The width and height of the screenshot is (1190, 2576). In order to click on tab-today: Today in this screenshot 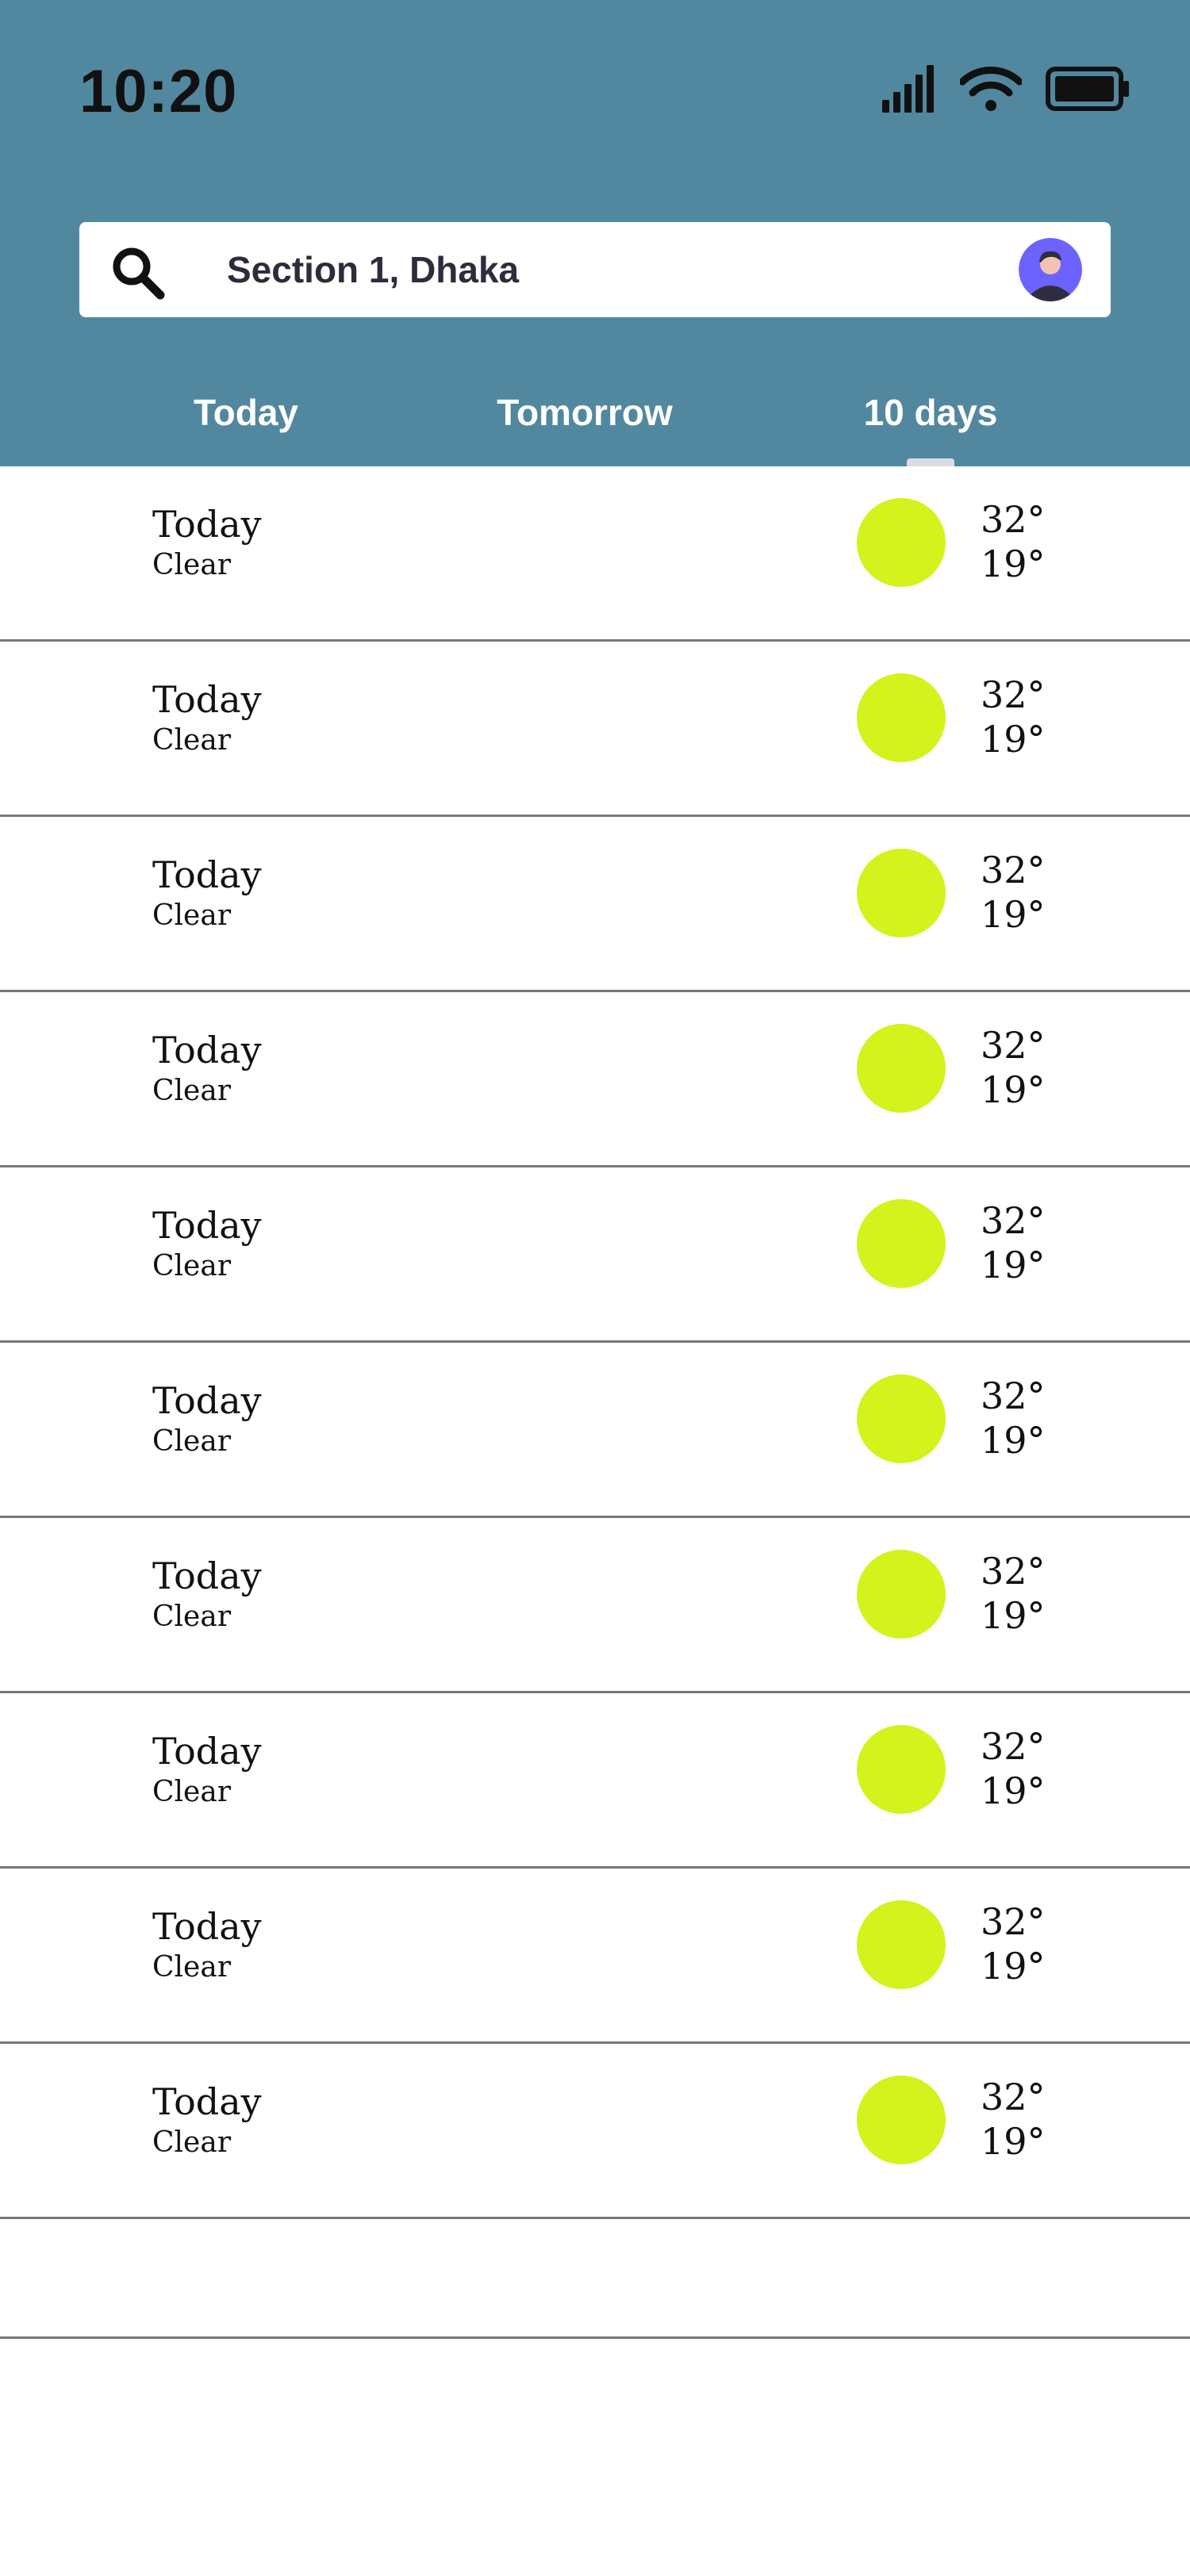, I will do `click(246, 412)`.